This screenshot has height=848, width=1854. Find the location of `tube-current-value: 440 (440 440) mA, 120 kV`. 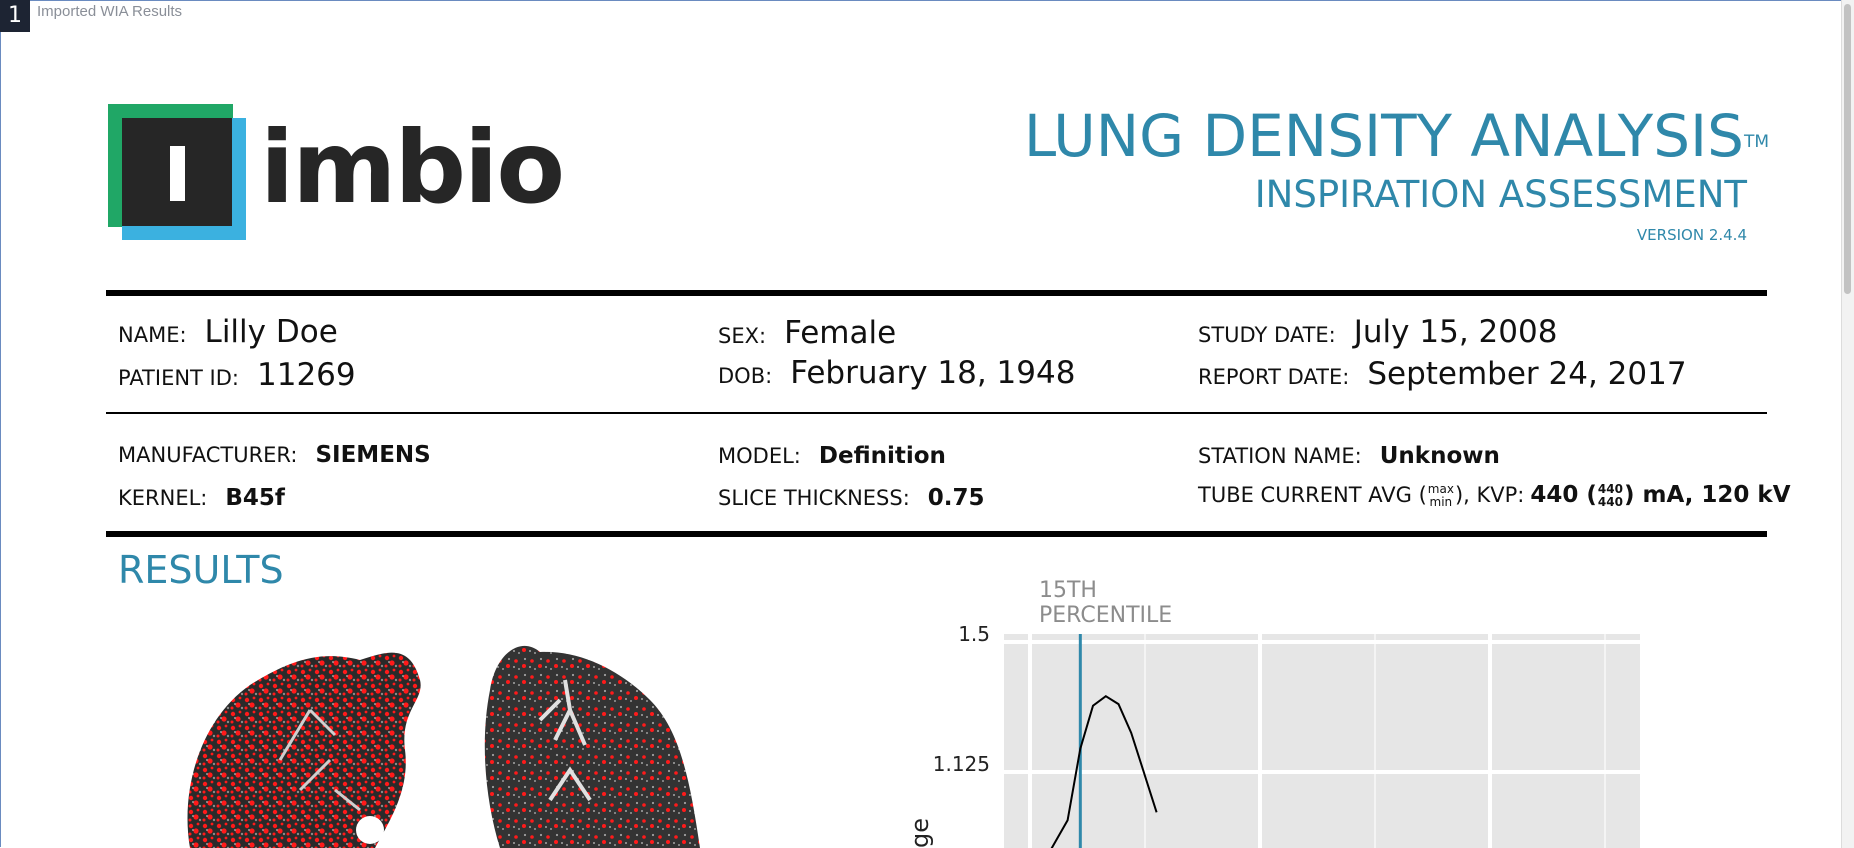

tube-current-value: 440 (440 440) mA, 120 kV is located at coordinates (1660, 495).